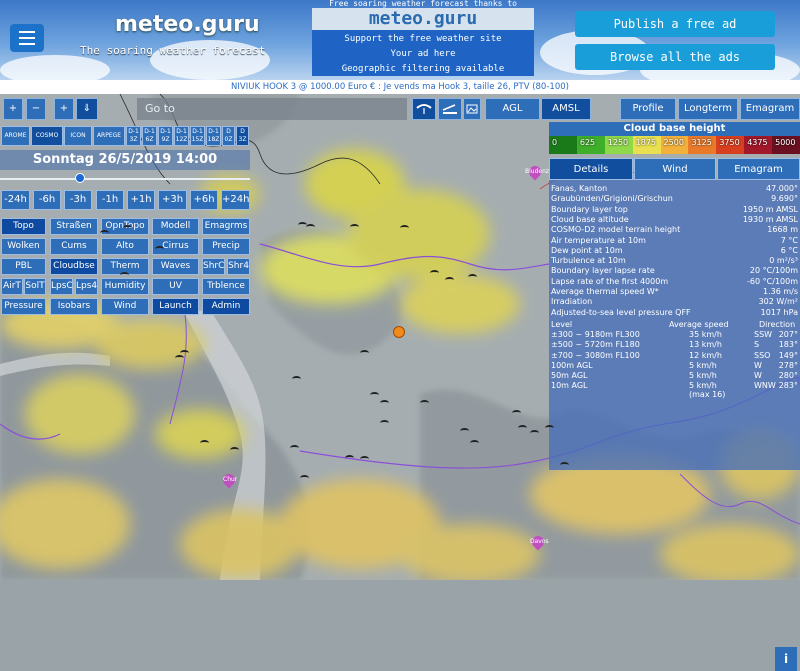  What do you see at coordinates (15, 200) in the screenshot?
I see `step-minus-24h: -24h` at bounding box center [15, 200].